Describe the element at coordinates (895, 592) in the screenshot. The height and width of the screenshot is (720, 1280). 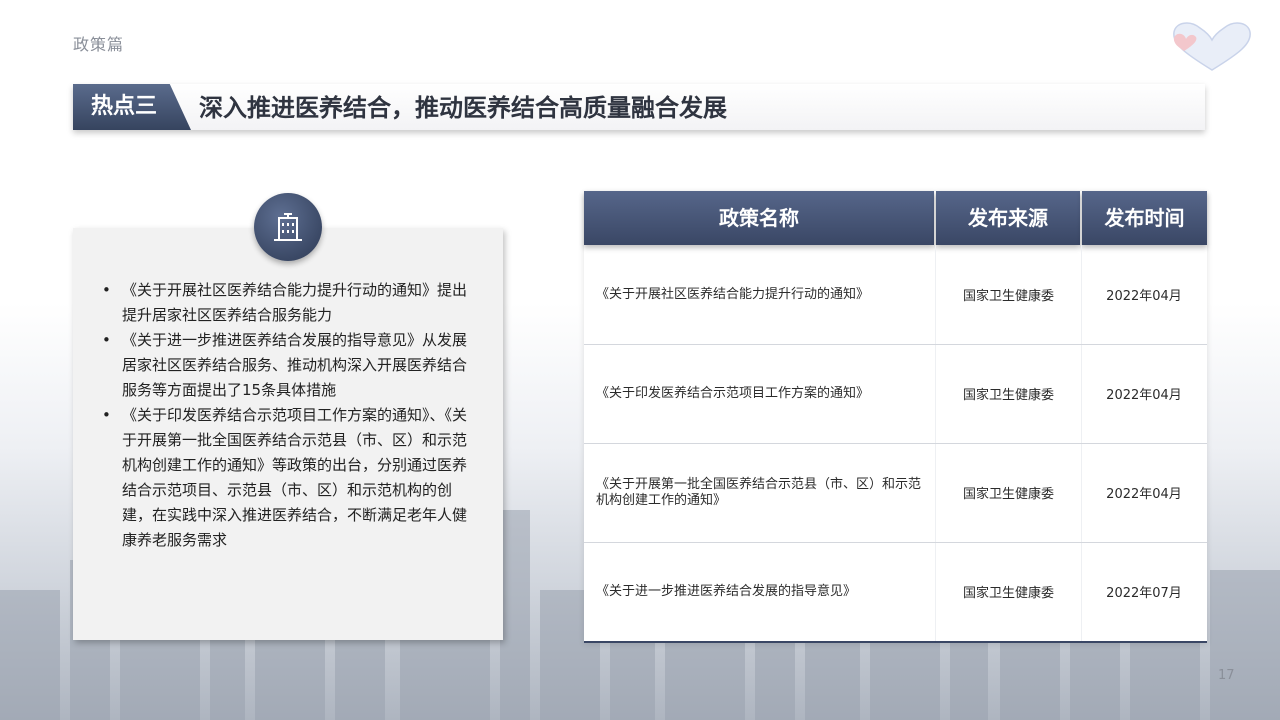
I see `table-row: 《关于进一步推进医养结合发展的指导意见》 国家卫生健康委 2022年07月` at that location.